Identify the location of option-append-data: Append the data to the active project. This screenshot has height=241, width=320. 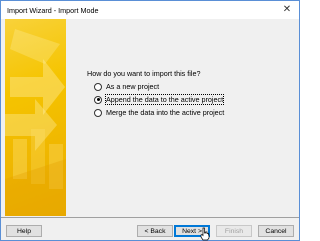
(159, 99).